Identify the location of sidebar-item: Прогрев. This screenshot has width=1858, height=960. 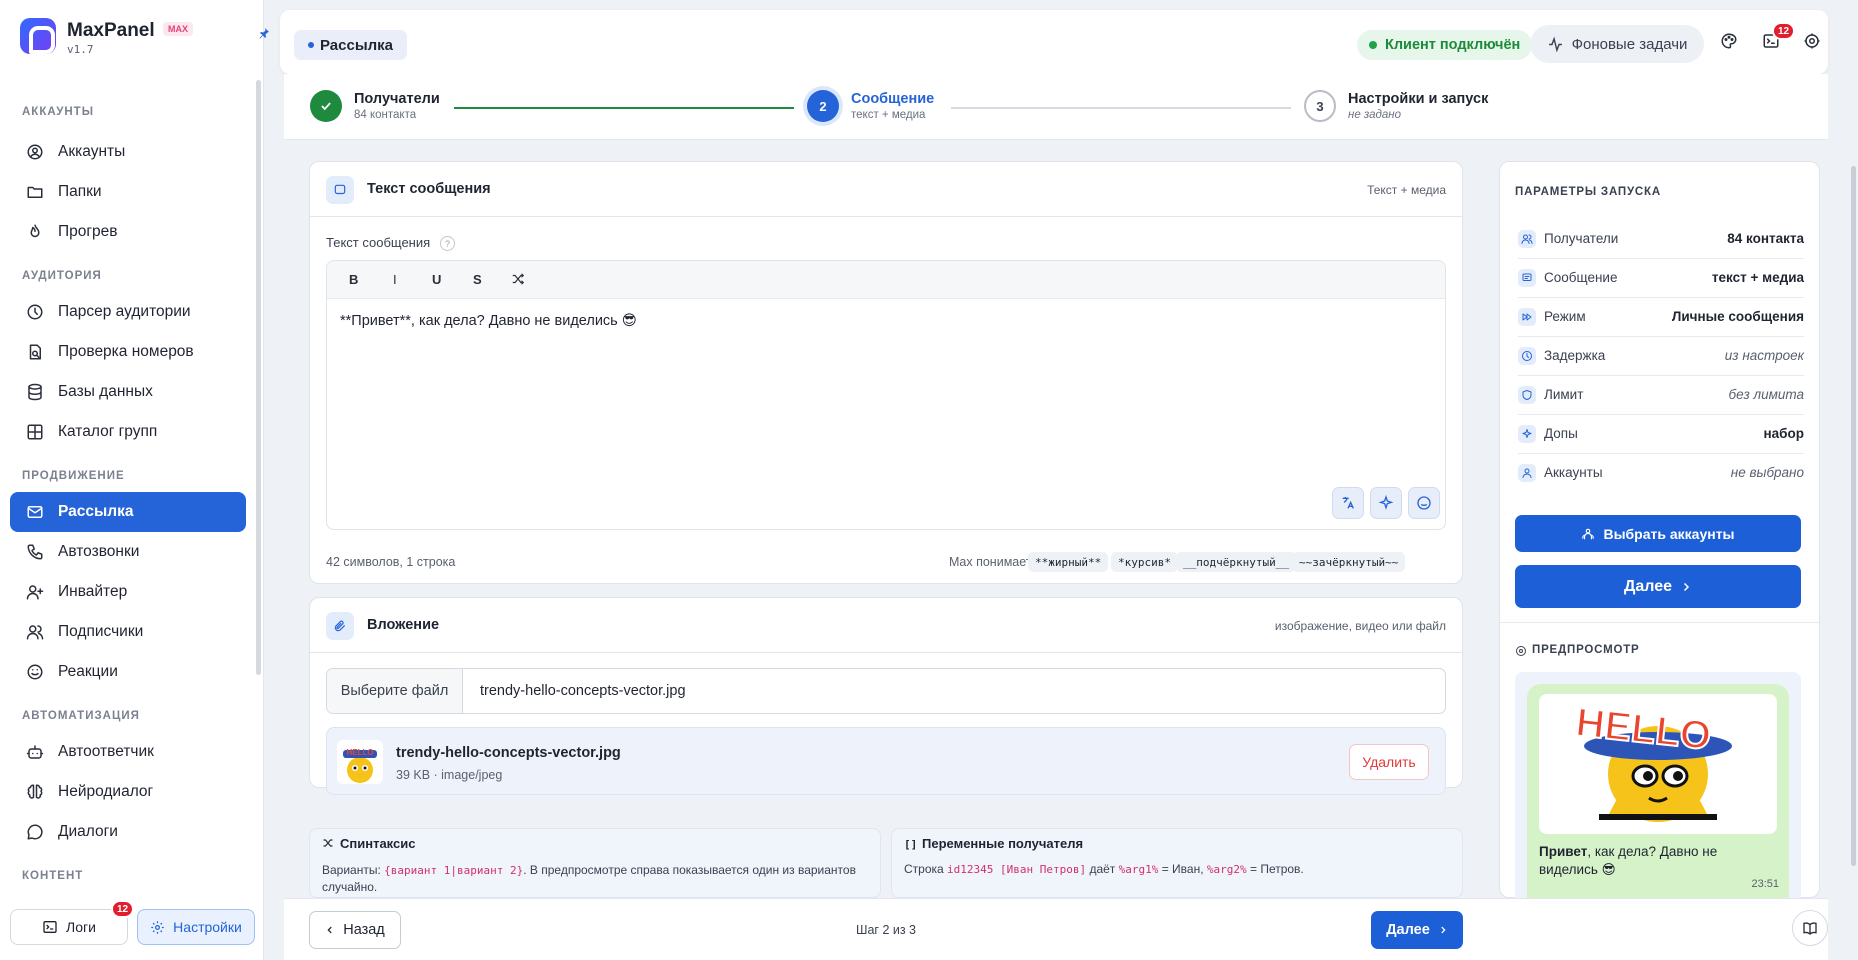
(128, 232).